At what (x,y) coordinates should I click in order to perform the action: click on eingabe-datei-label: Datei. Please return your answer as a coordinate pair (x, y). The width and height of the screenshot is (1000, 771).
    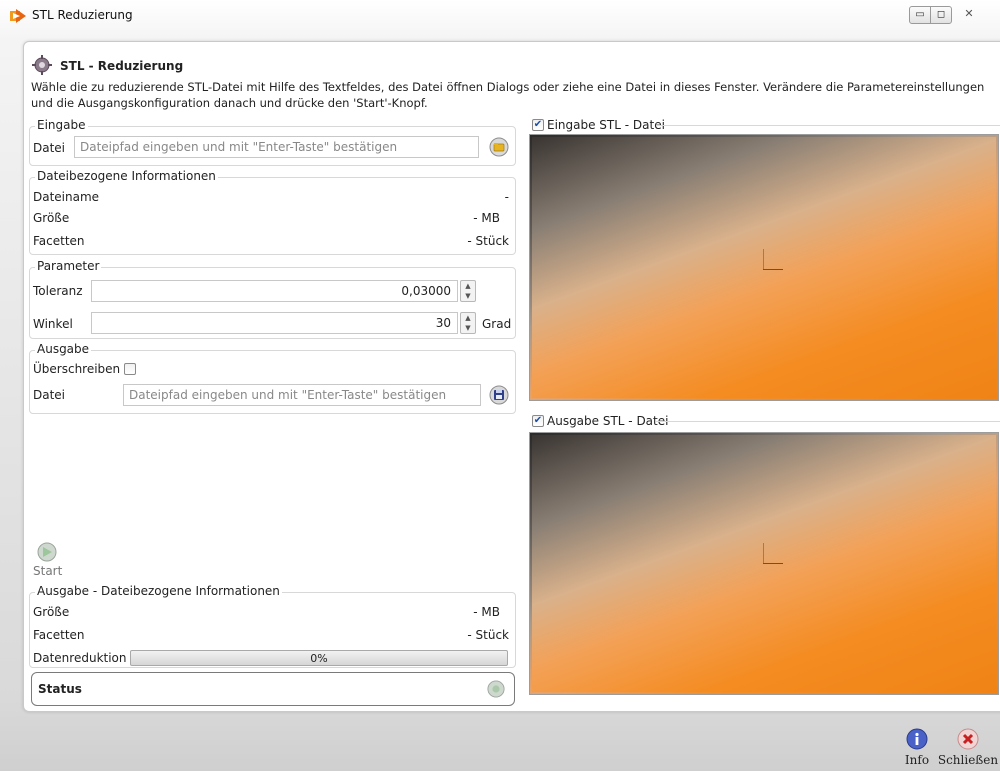
    Looking at the image, I should click on (49, 148).